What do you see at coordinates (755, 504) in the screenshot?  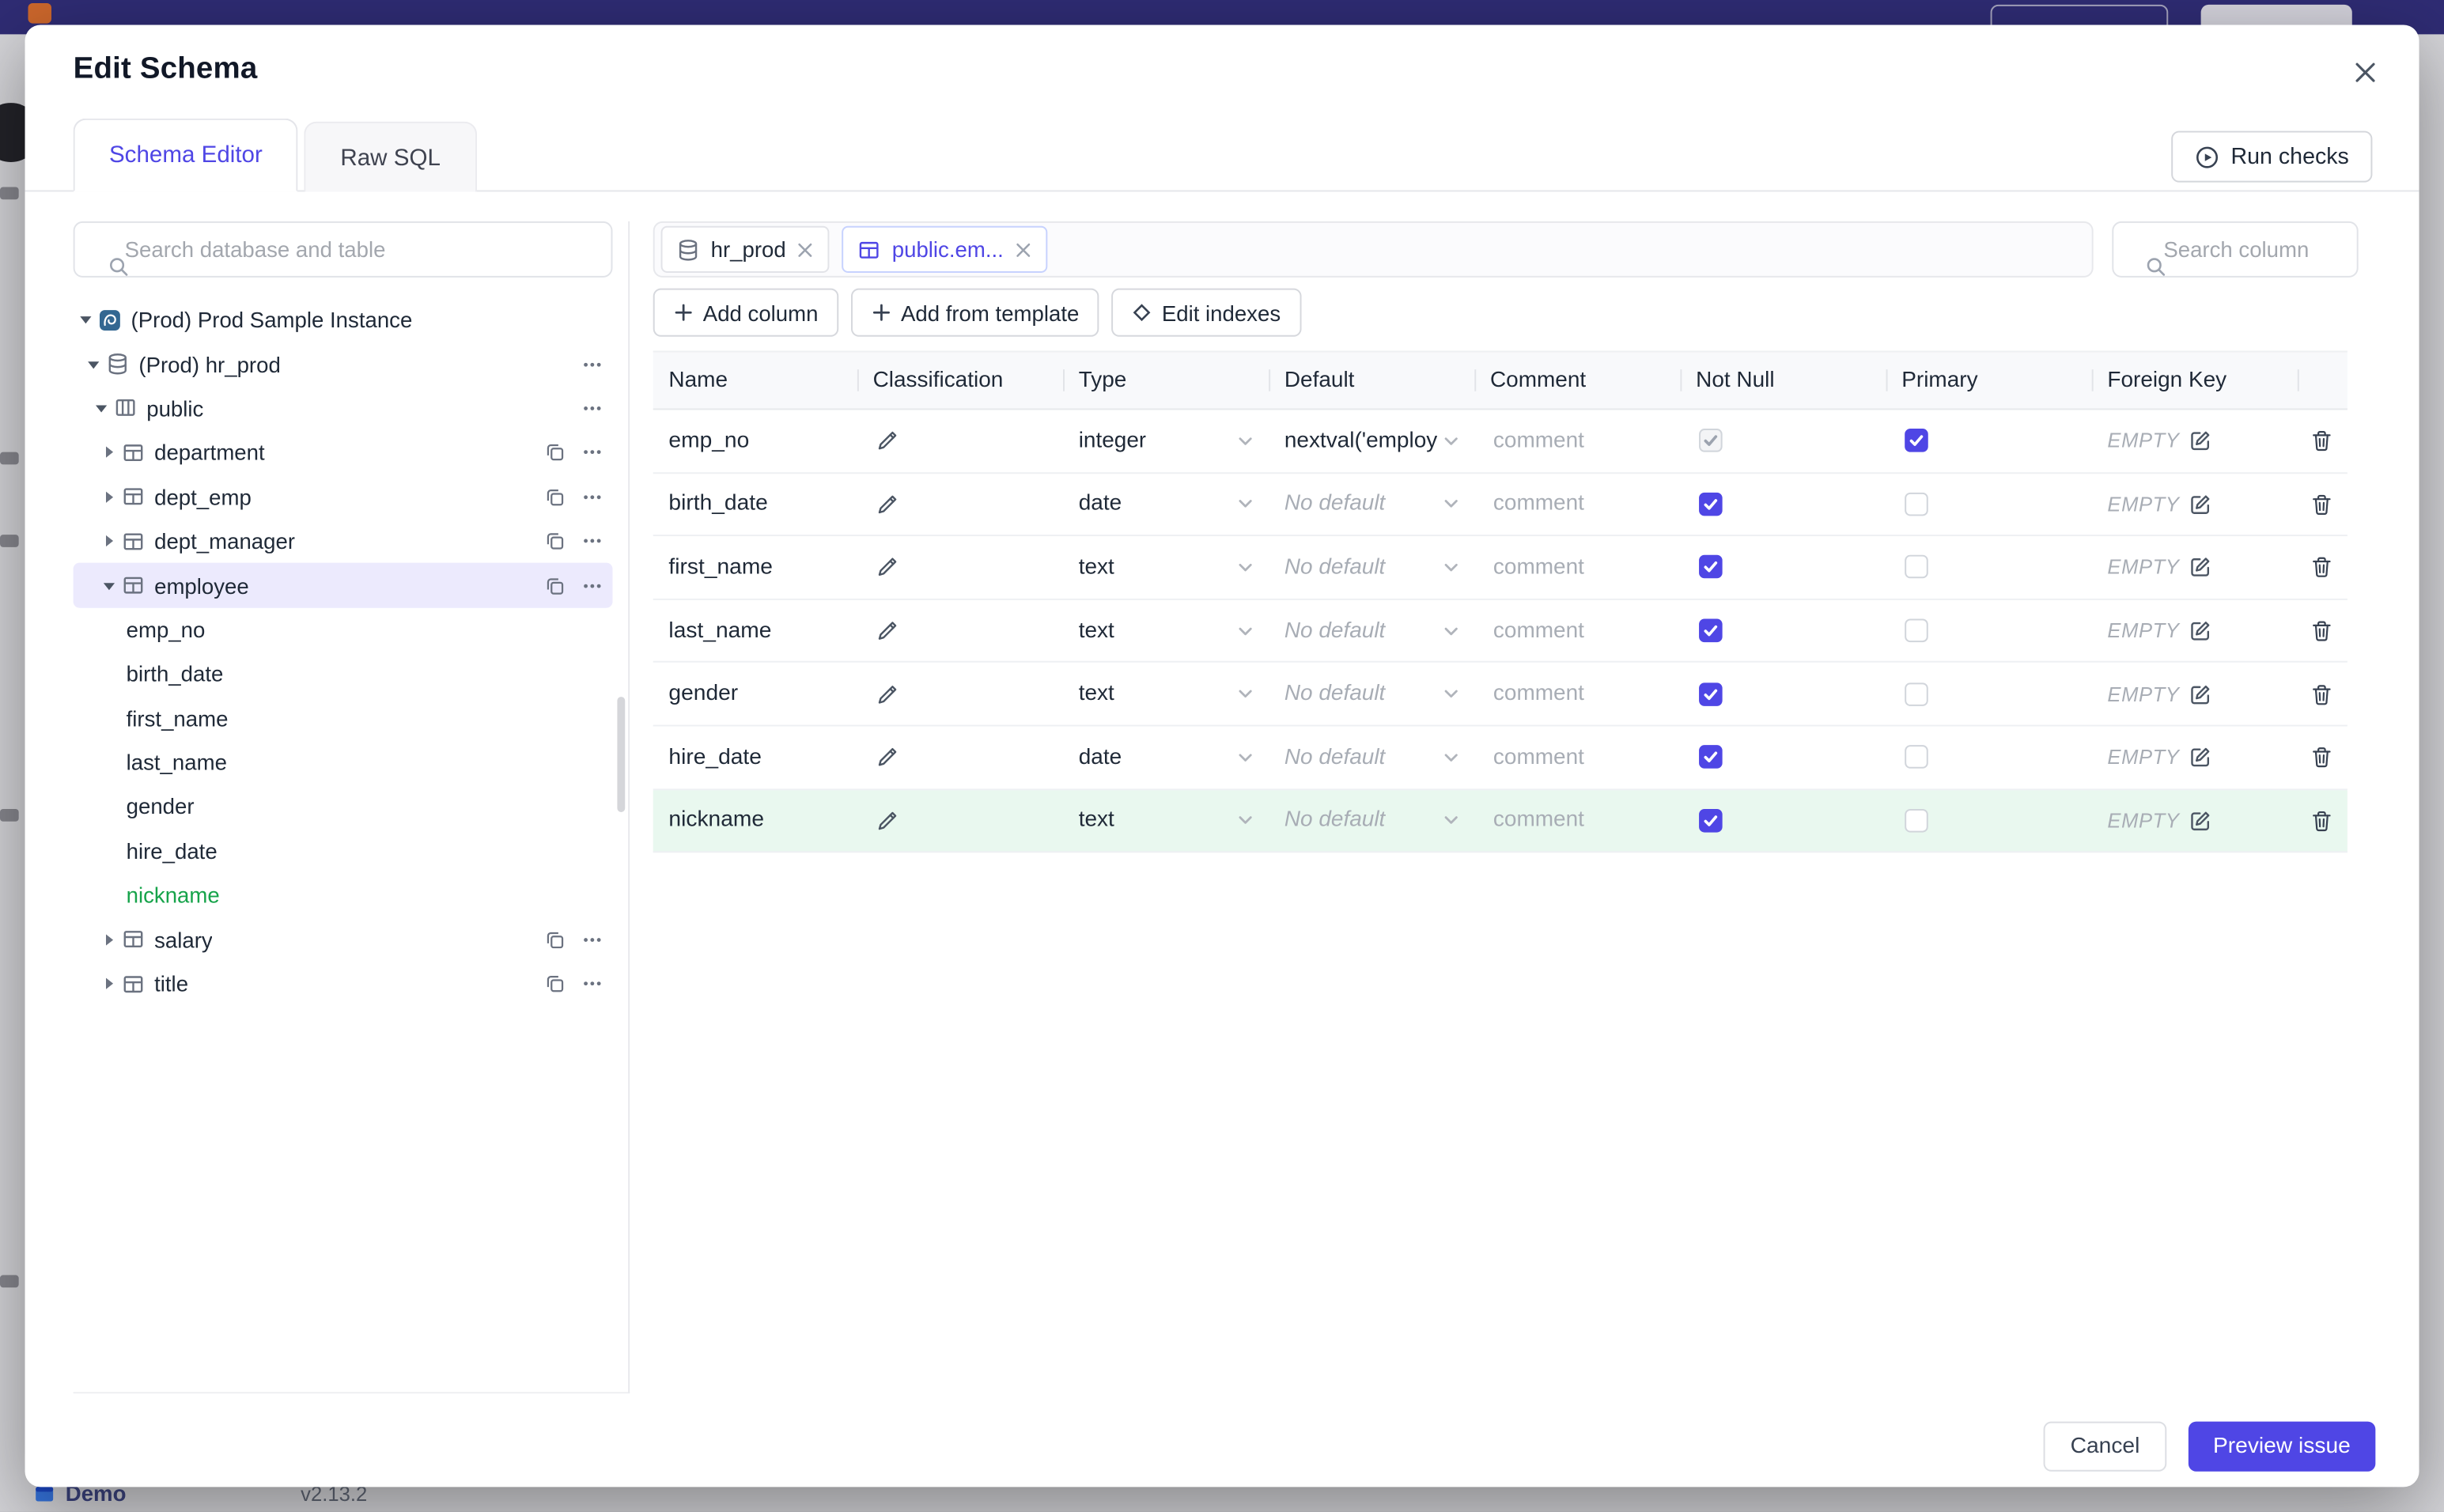 I see `column-name-cell: birth_date` at bounding box center [755, 504].